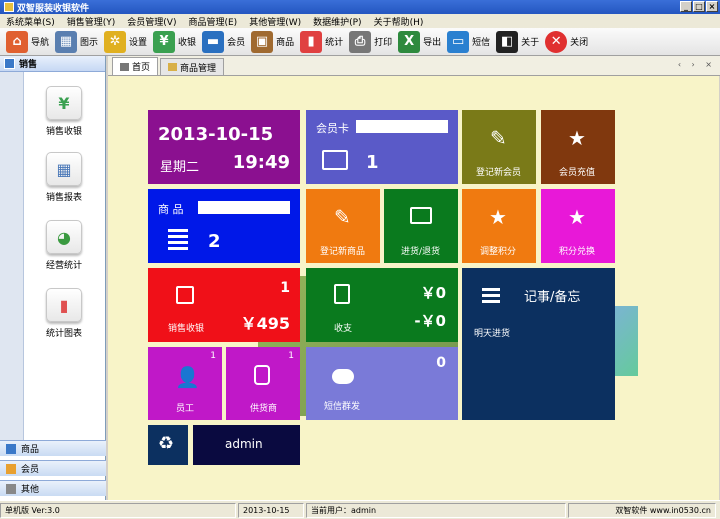 The width and height of the screenshot is (720, 519). Describe the element at coordinates (382, 383) in the screenshot. I see `sms-broadcast-tile: 0 短信群发` at that location.